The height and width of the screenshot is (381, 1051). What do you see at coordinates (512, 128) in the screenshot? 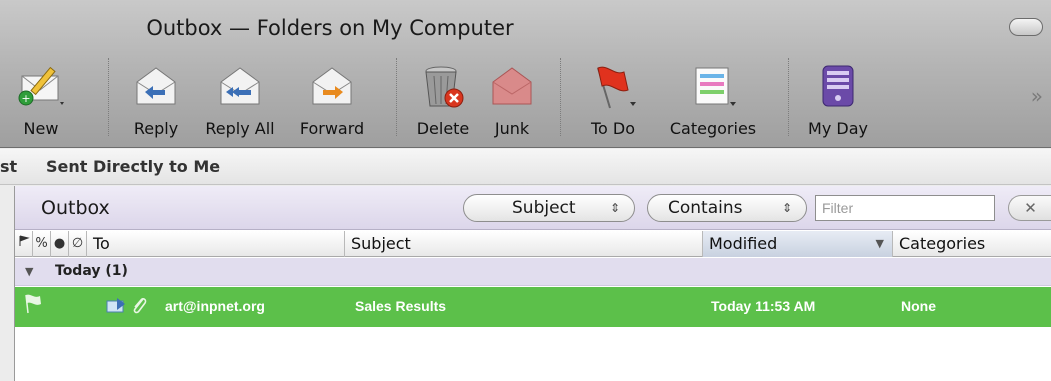
I see `junk-button-label: Junk` at bounding box center [512, 128].